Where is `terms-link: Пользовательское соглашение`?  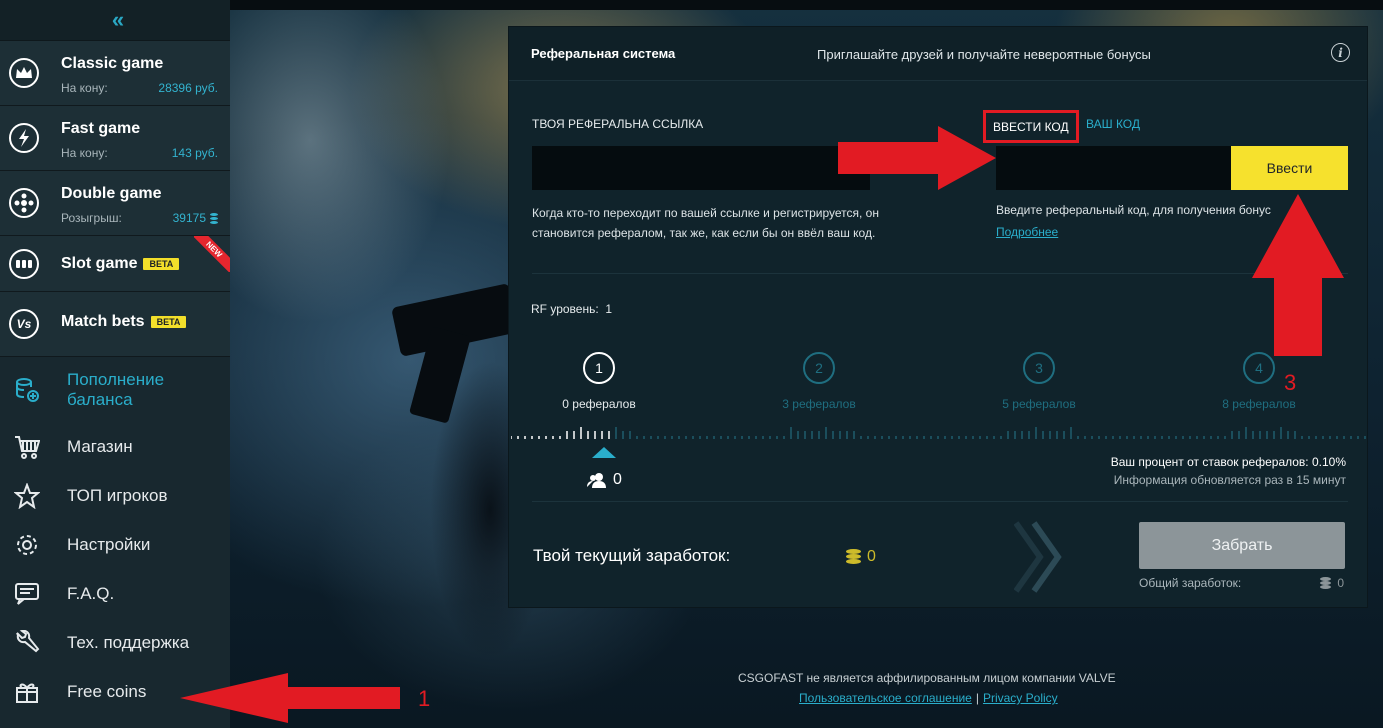
terms-link: Пользовательское соглашение is located at coordinates (885, 698).